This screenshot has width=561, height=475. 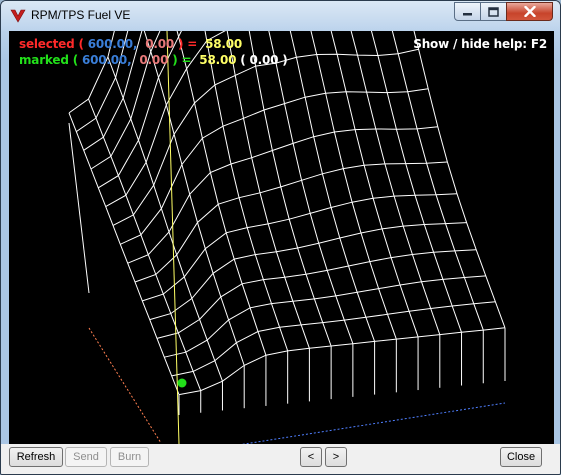 I want to click on minimize-button, so click(x=467, y=11).